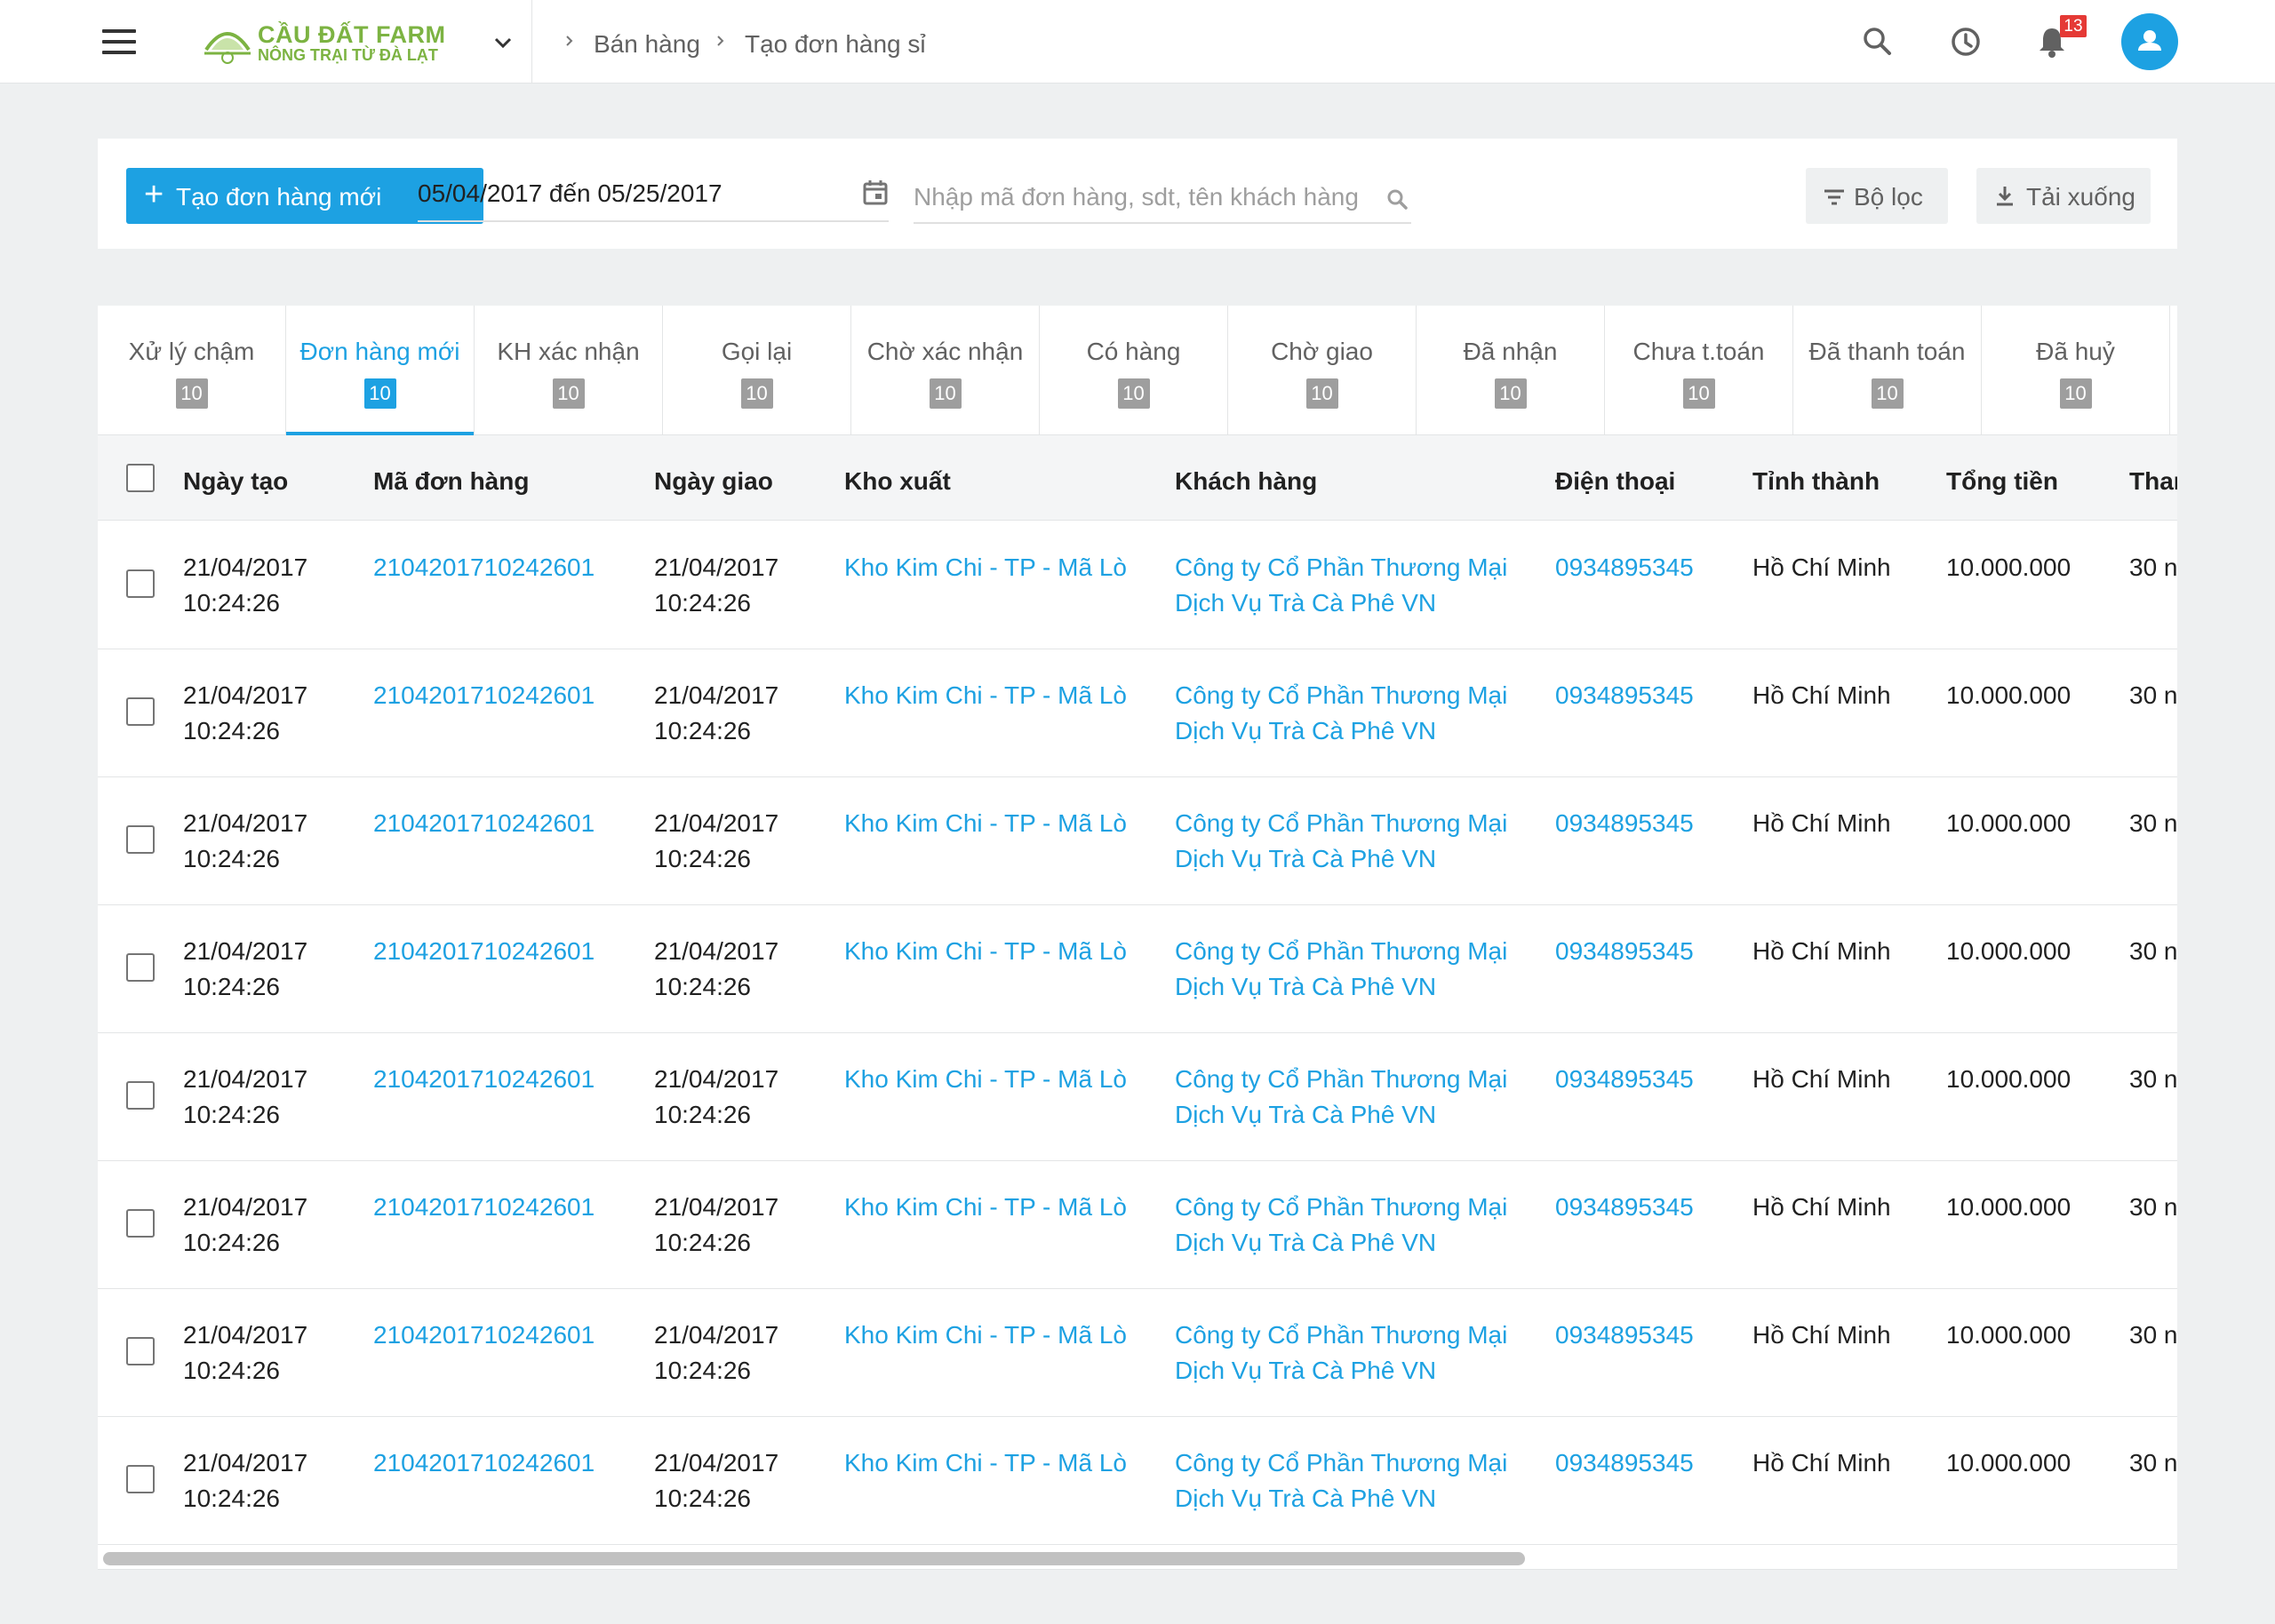 The width and height of the screenshot is (2275, 1624). I want to click on header-divider, so click(531, 42).